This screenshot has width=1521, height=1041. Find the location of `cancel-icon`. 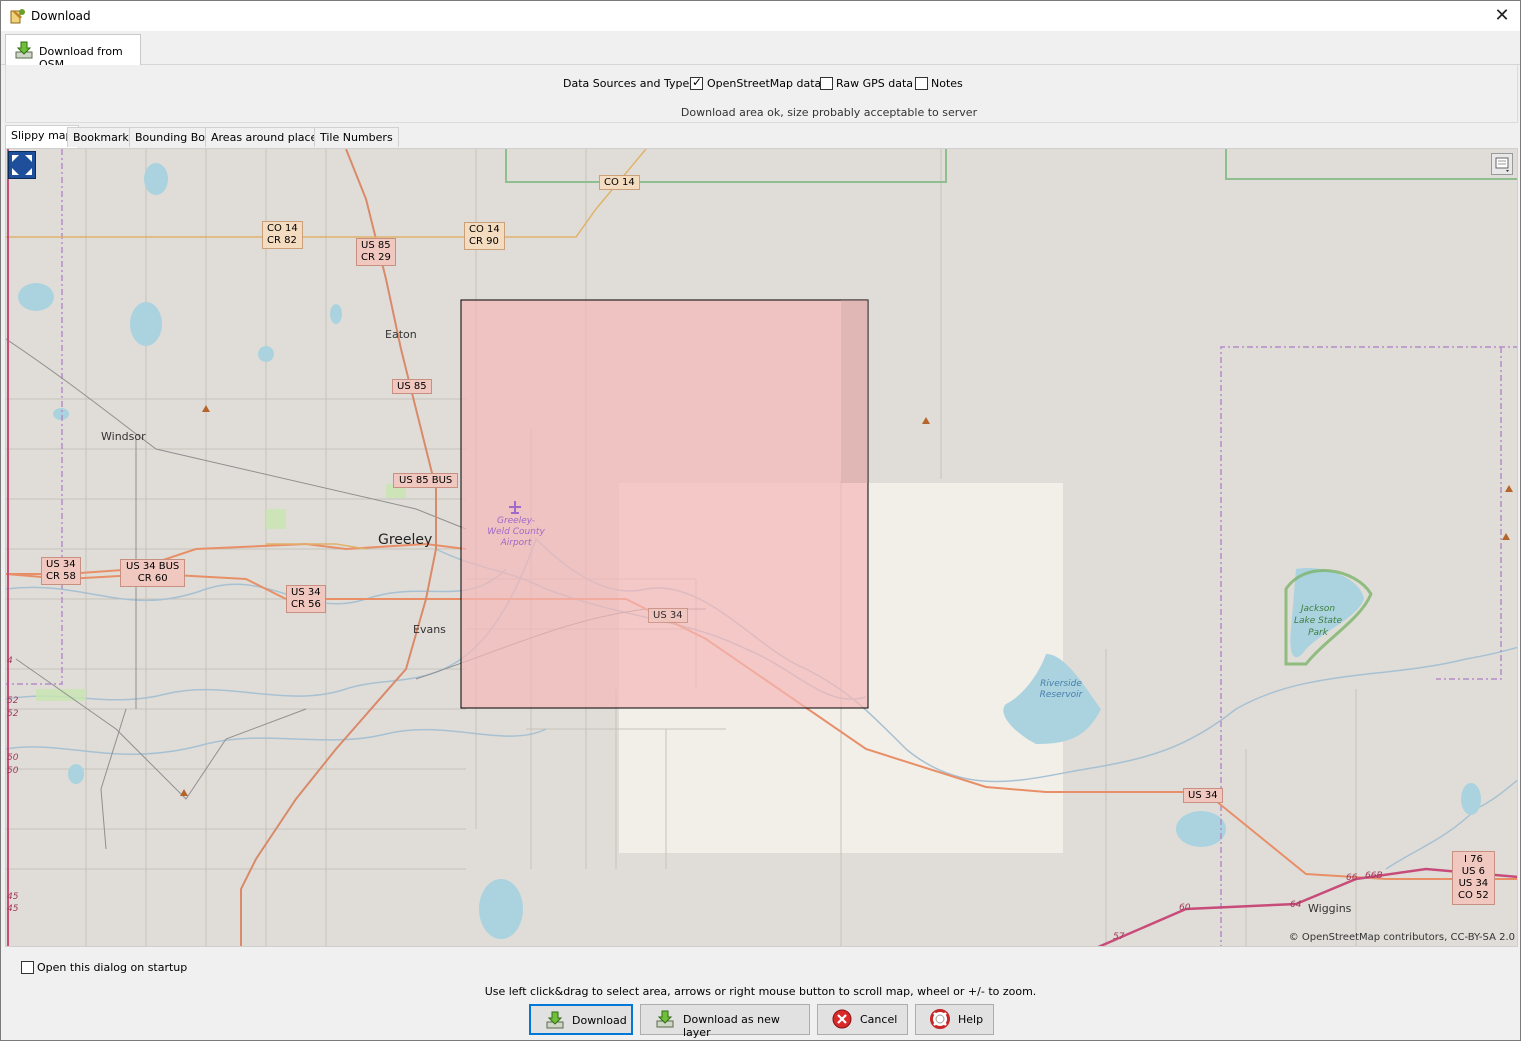

cancel-icon is located at coordinates (842, 1019).